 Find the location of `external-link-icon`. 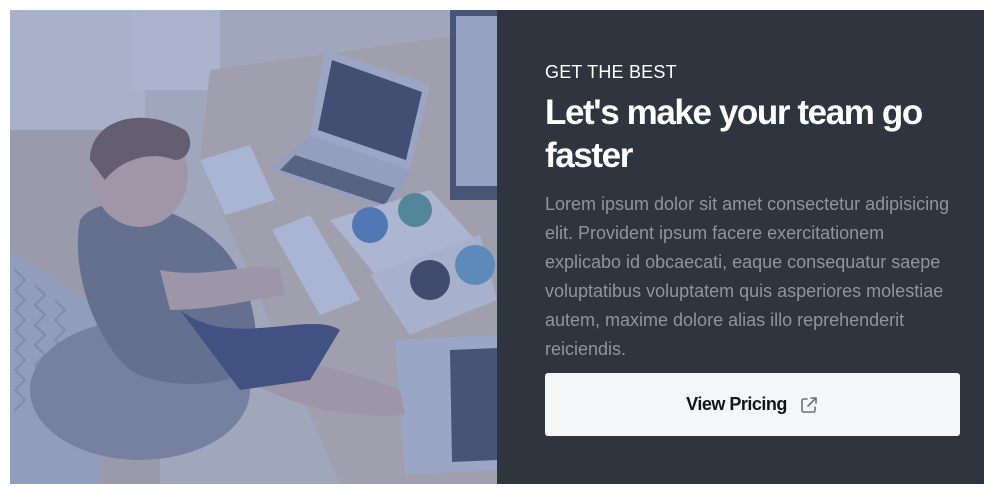

external-link-icon is located at coordinates (809, 405).